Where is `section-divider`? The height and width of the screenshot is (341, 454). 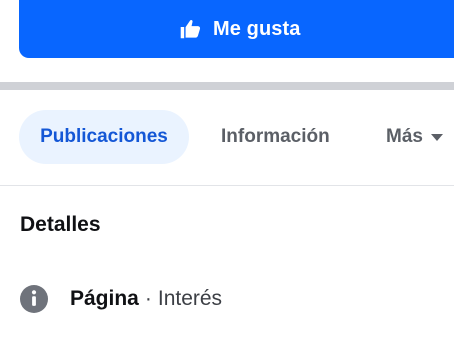 section-divider is located at coordinates (227, 86).